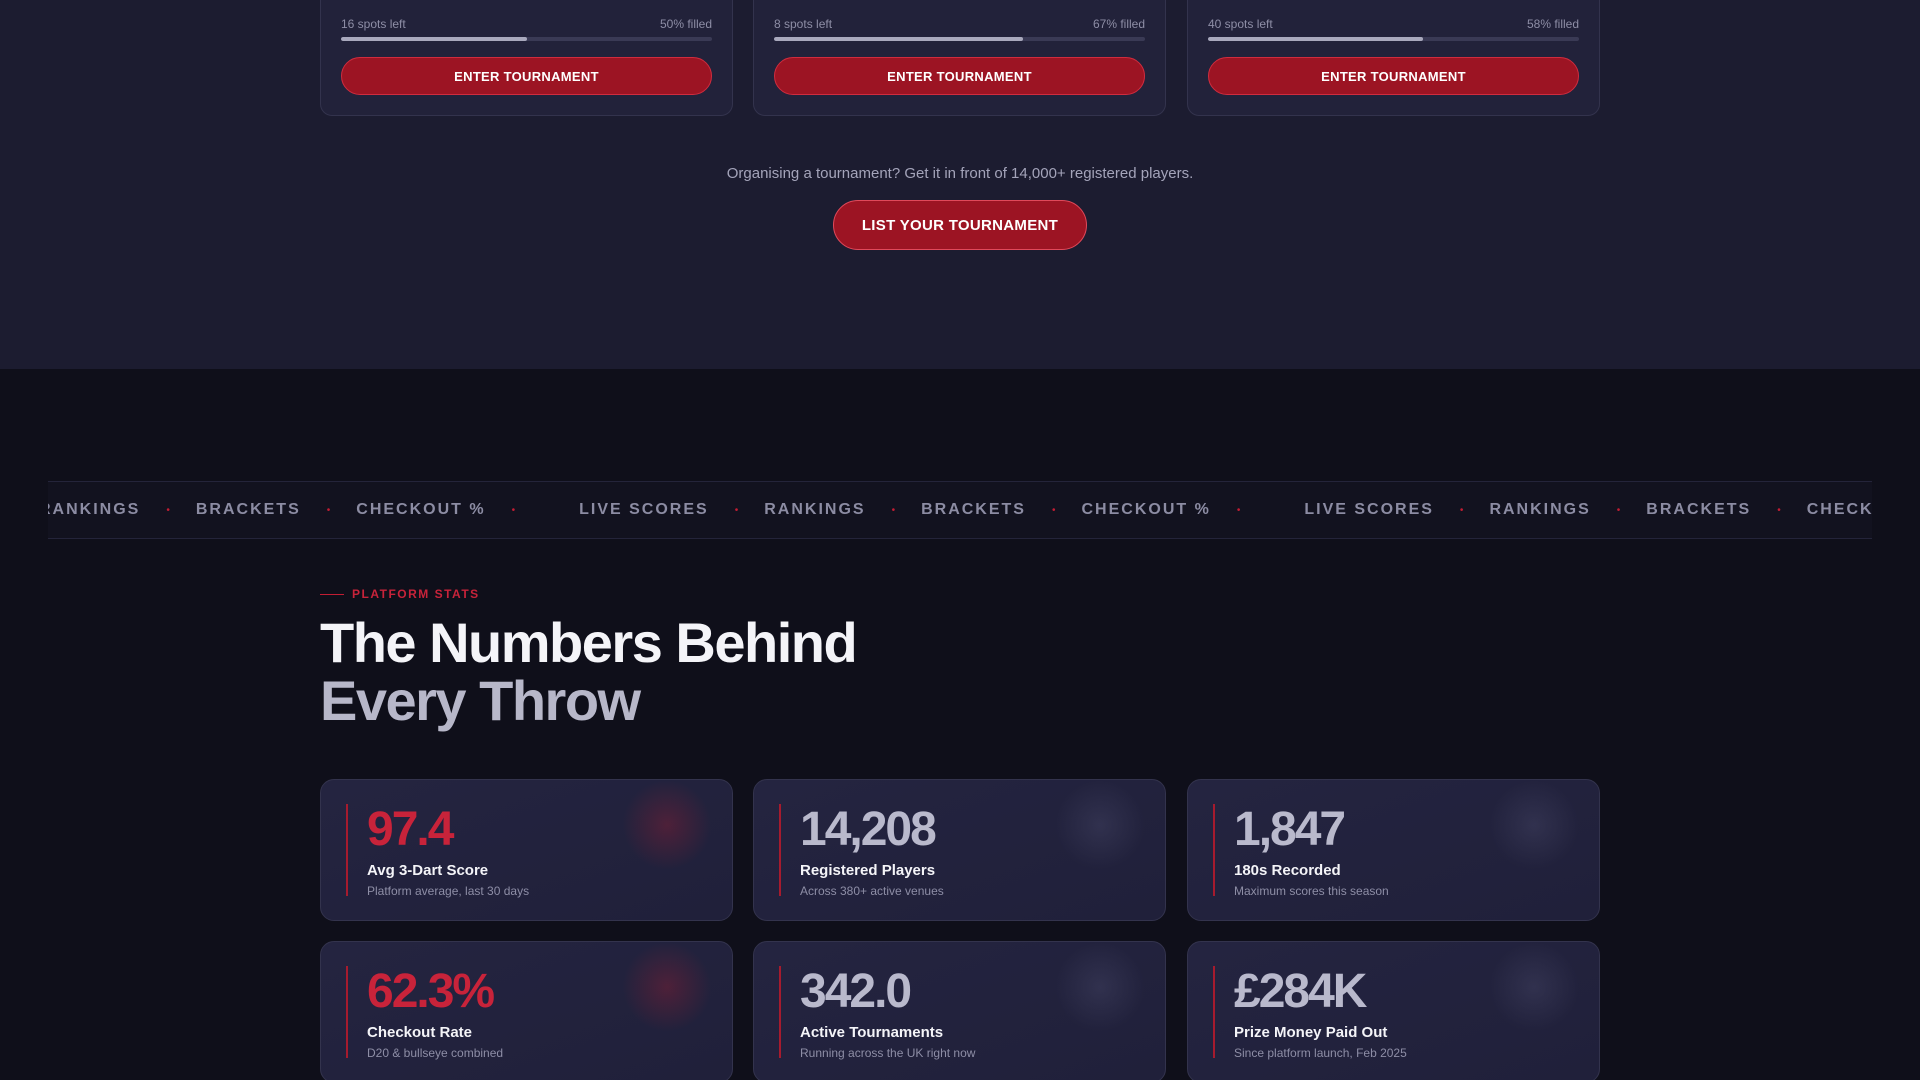 Image resolution: width=1920 pixels, height=1080 pixels. What do you see at coordinates (1311, 891) in the screenshot?
I see `stat-subtext: Maximum scores this season` at bounding box center [1311, 891].